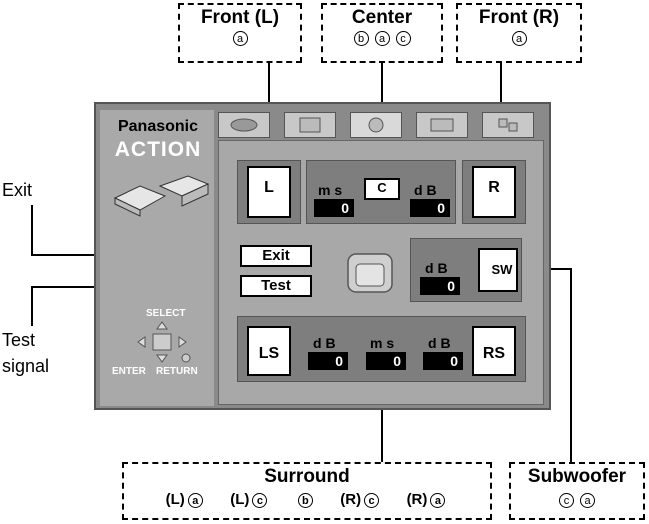 The height and width of the screenshot is (524, 649). What do you see at coordinates (177, 371) in the screenshot?
I see `return-label: RETURN` at bounding box center [177, 371].